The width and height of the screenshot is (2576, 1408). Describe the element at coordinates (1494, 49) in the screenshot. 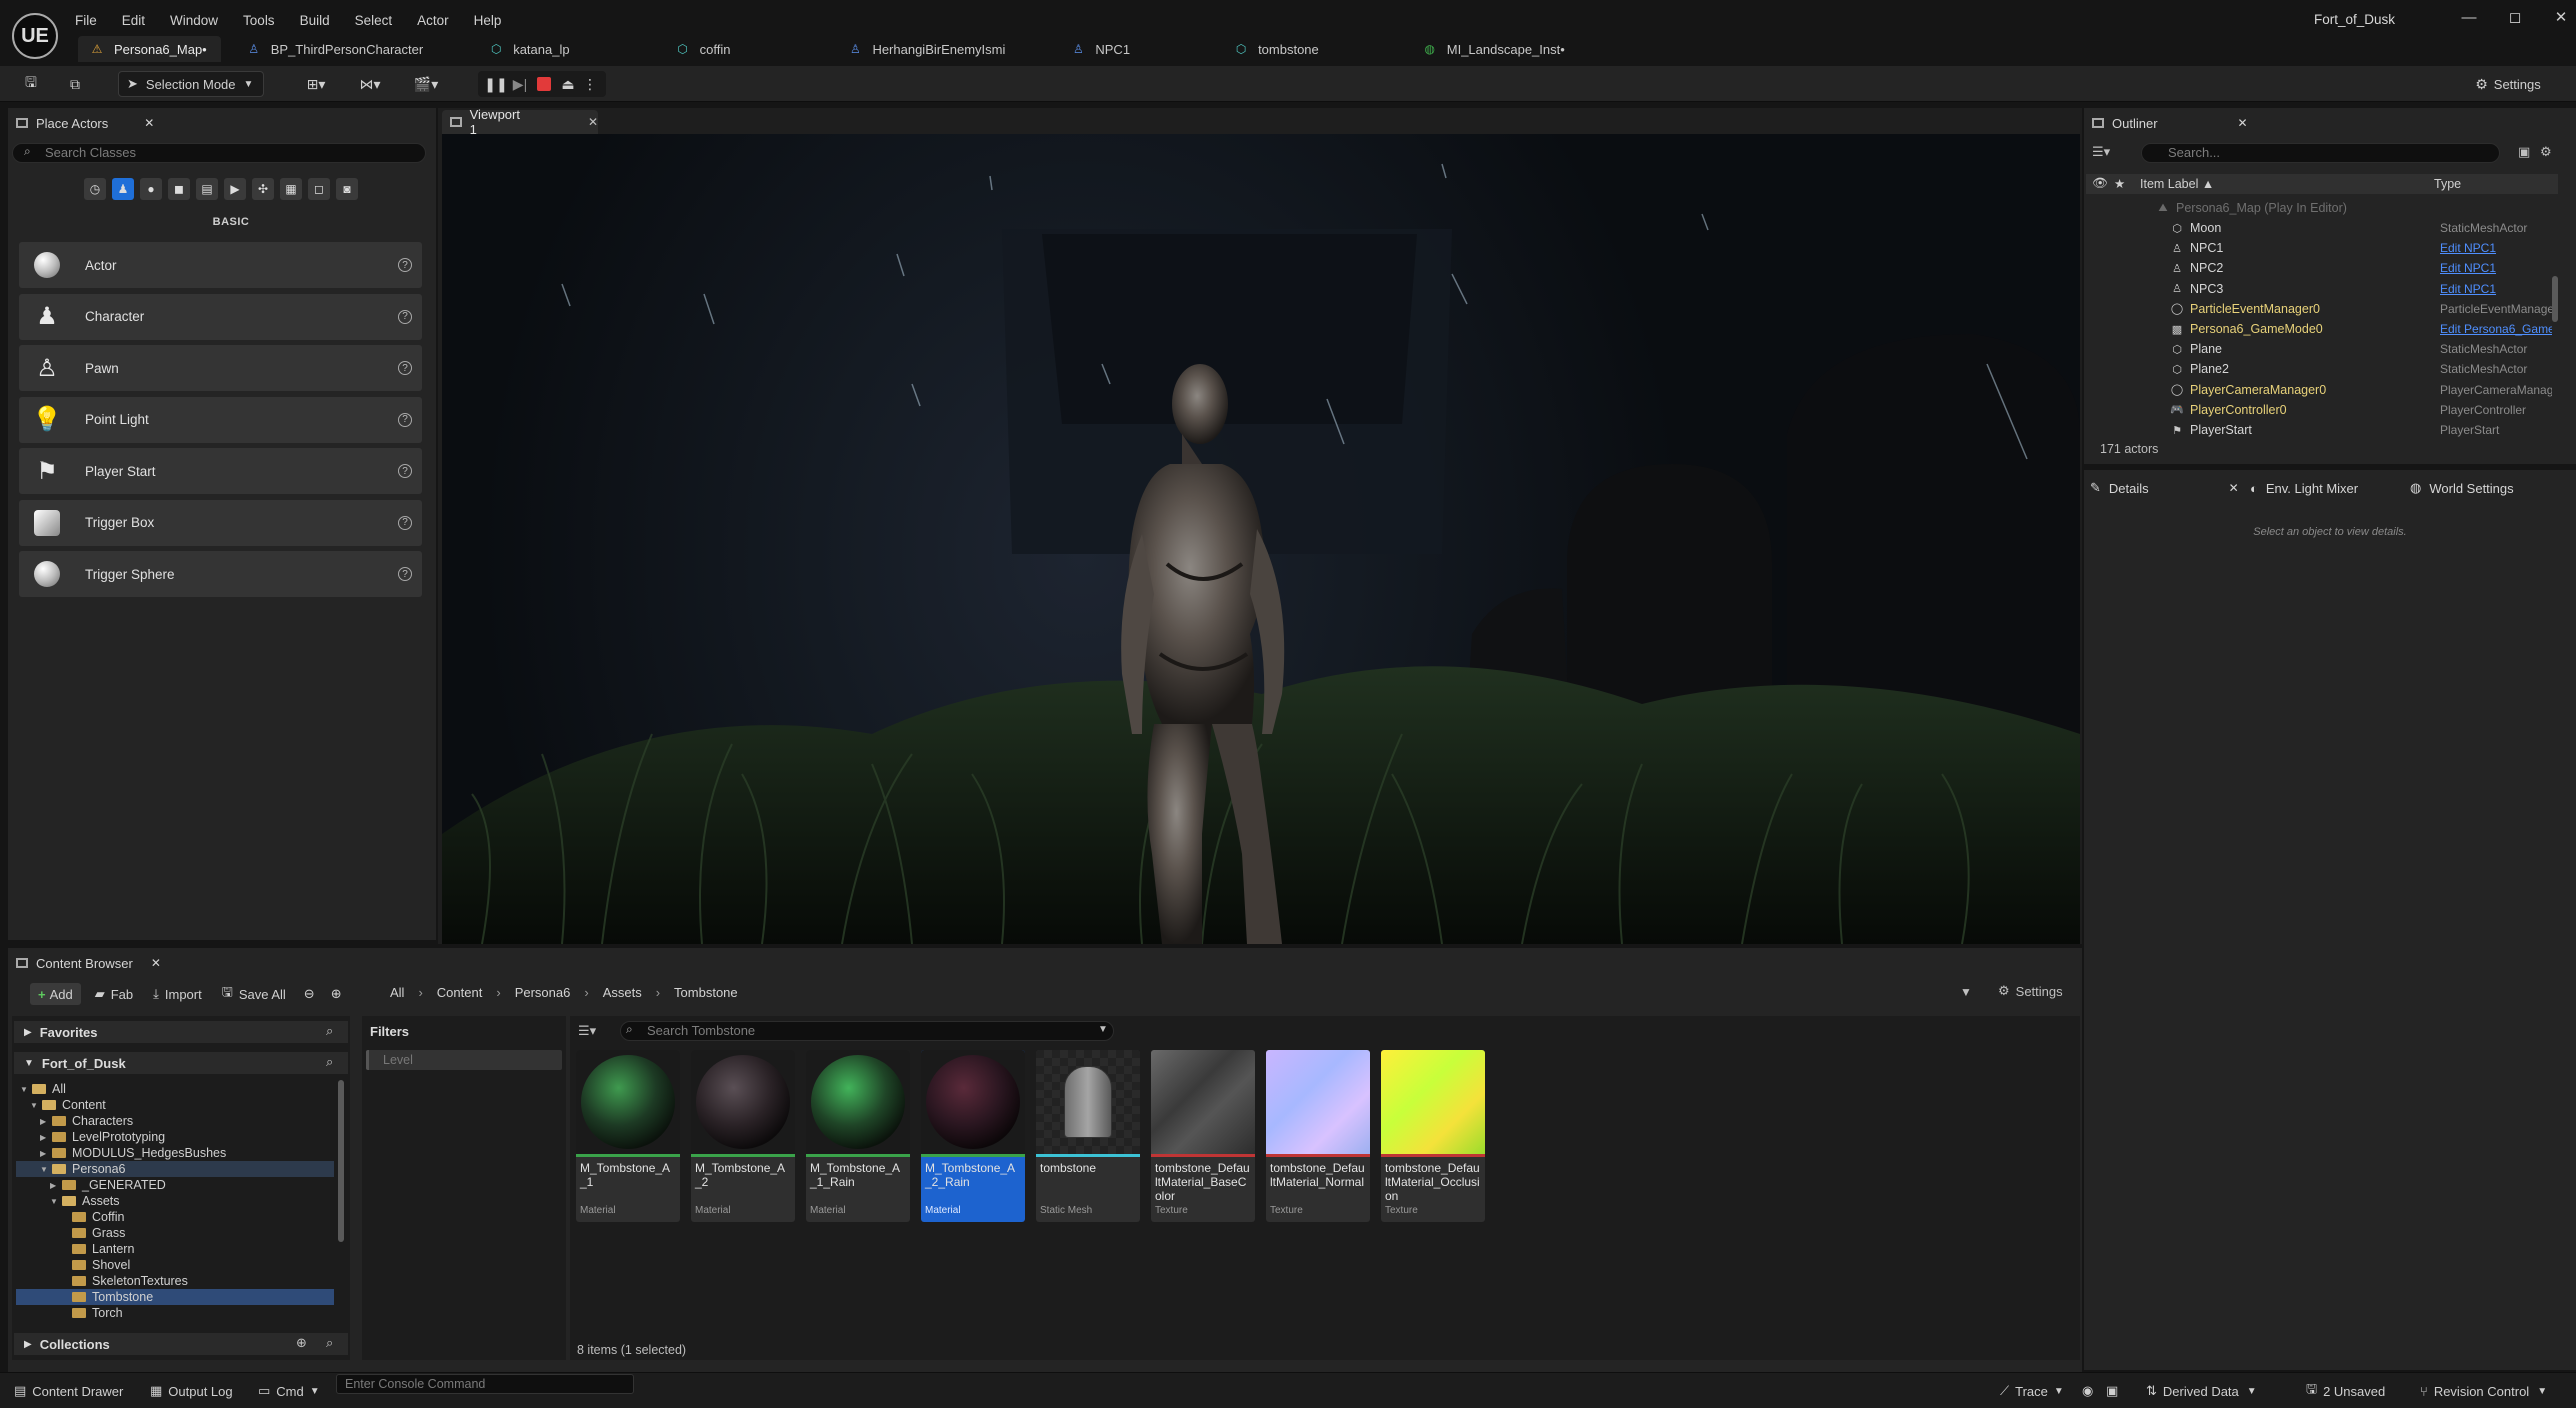

I see `doc-tab-mi-landscape-inst: ◍ MI_Landscape_Inst•` at that location.